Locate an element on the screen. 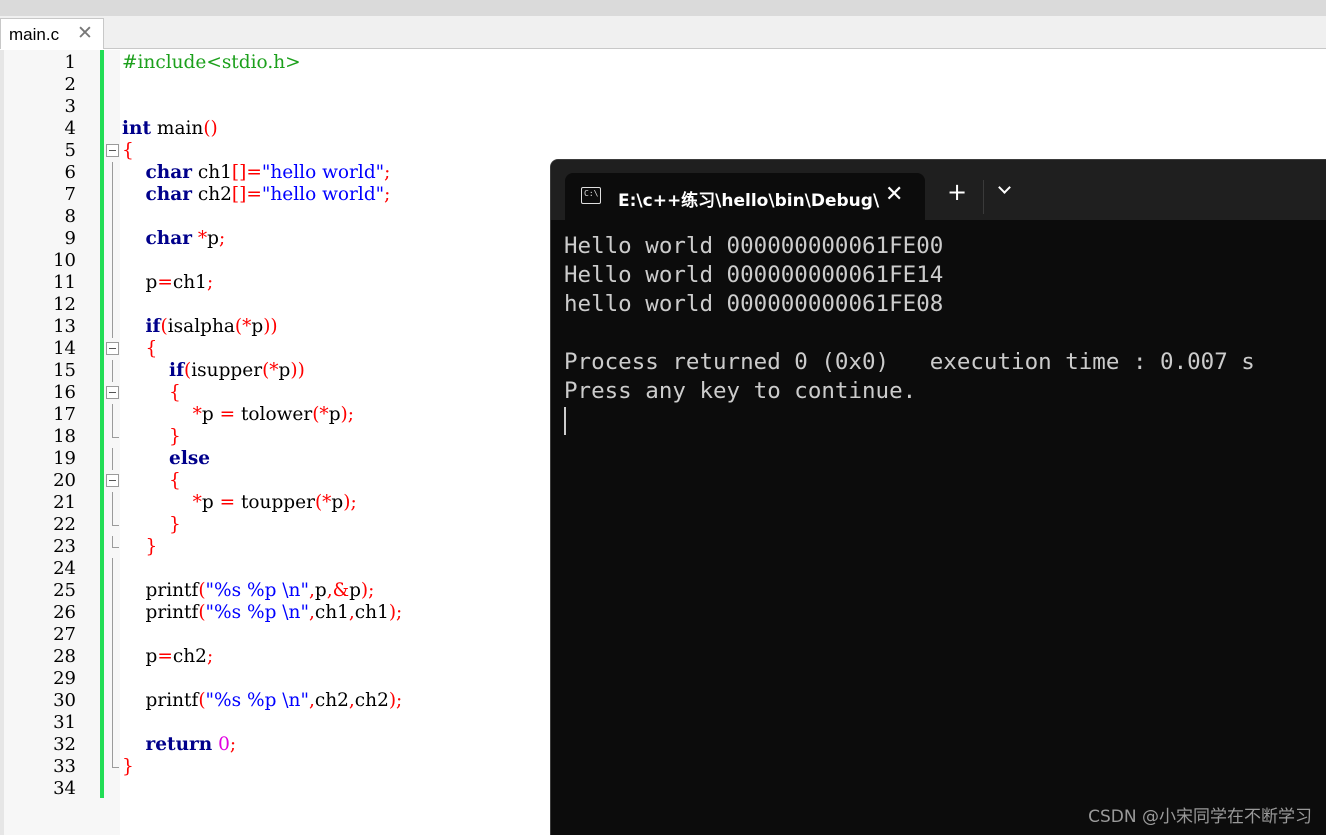 The image size is (1326, 835). code-line: char ch2[]="hello world"; is located at coordinates (337, 195).